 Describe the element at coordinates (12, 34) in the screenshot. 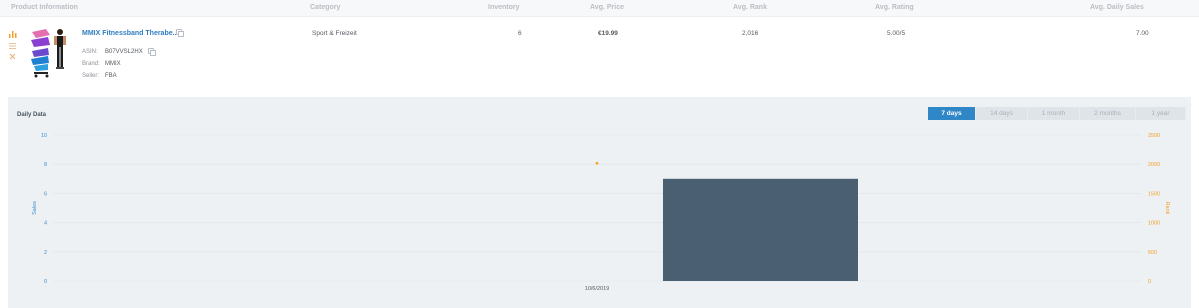

I see `chart-icon` at that location.